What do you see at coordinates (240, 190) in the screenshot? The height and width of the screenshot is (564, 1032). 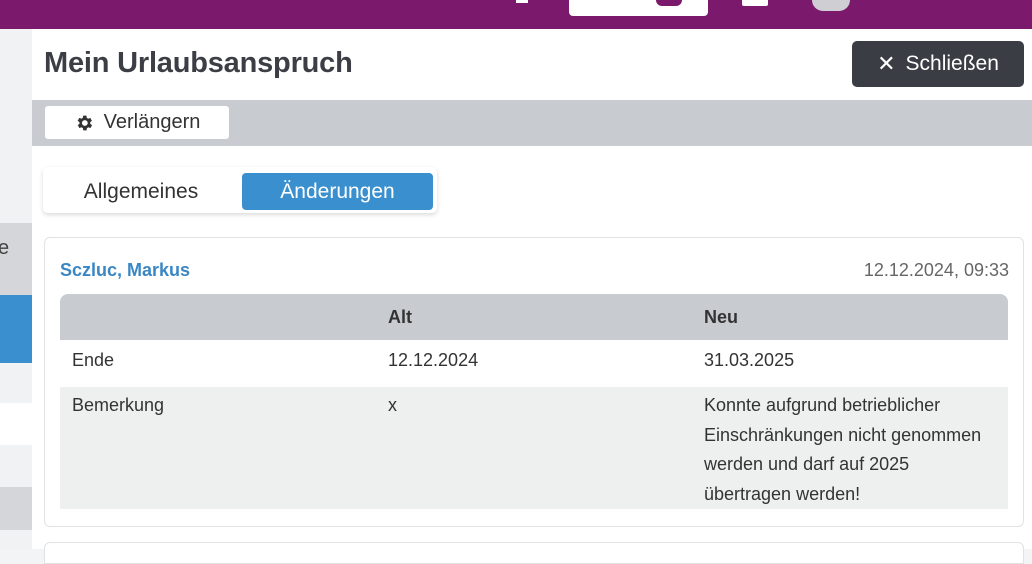 I see `tab-bar: Allgemeines Änderungen` at bounding box center [240, 190].